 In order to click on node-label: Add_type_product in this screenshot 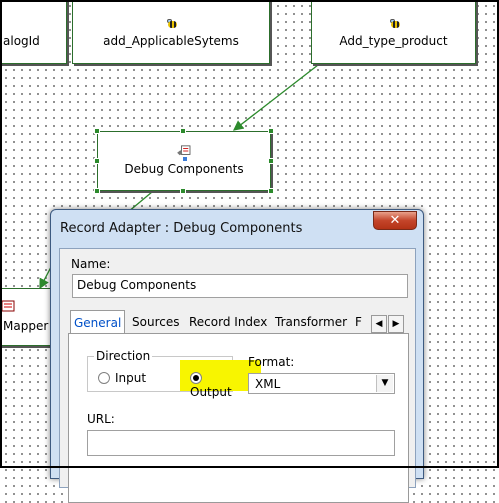, I will do `click(393, 41)`.